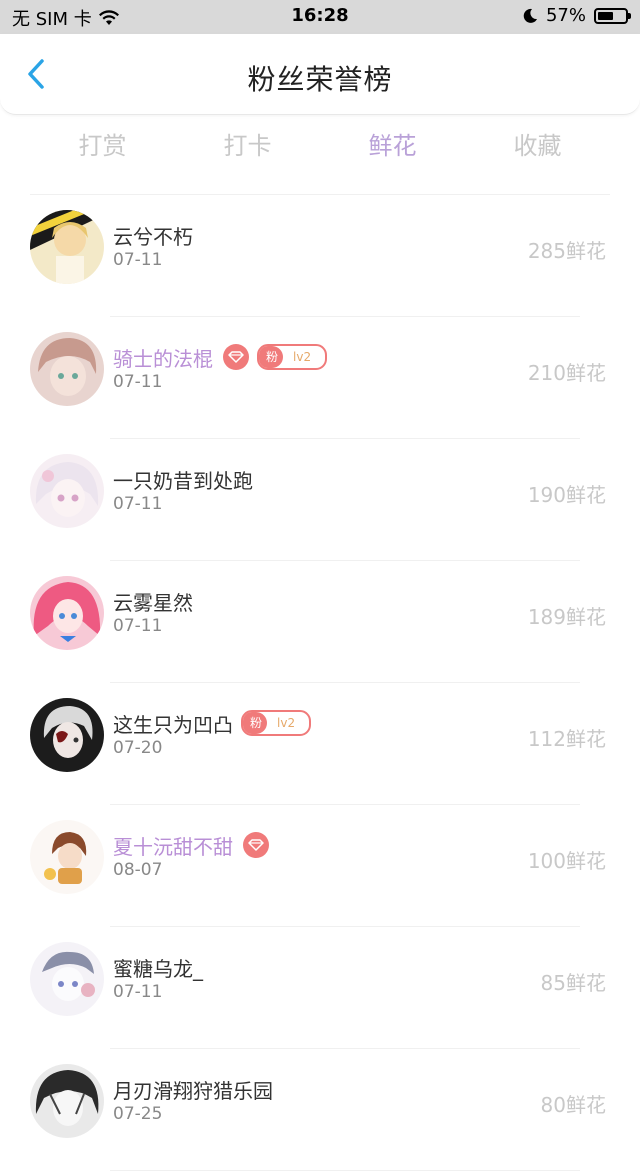  I want to click on user-name: 骑士的法棍, so click(163, 358).